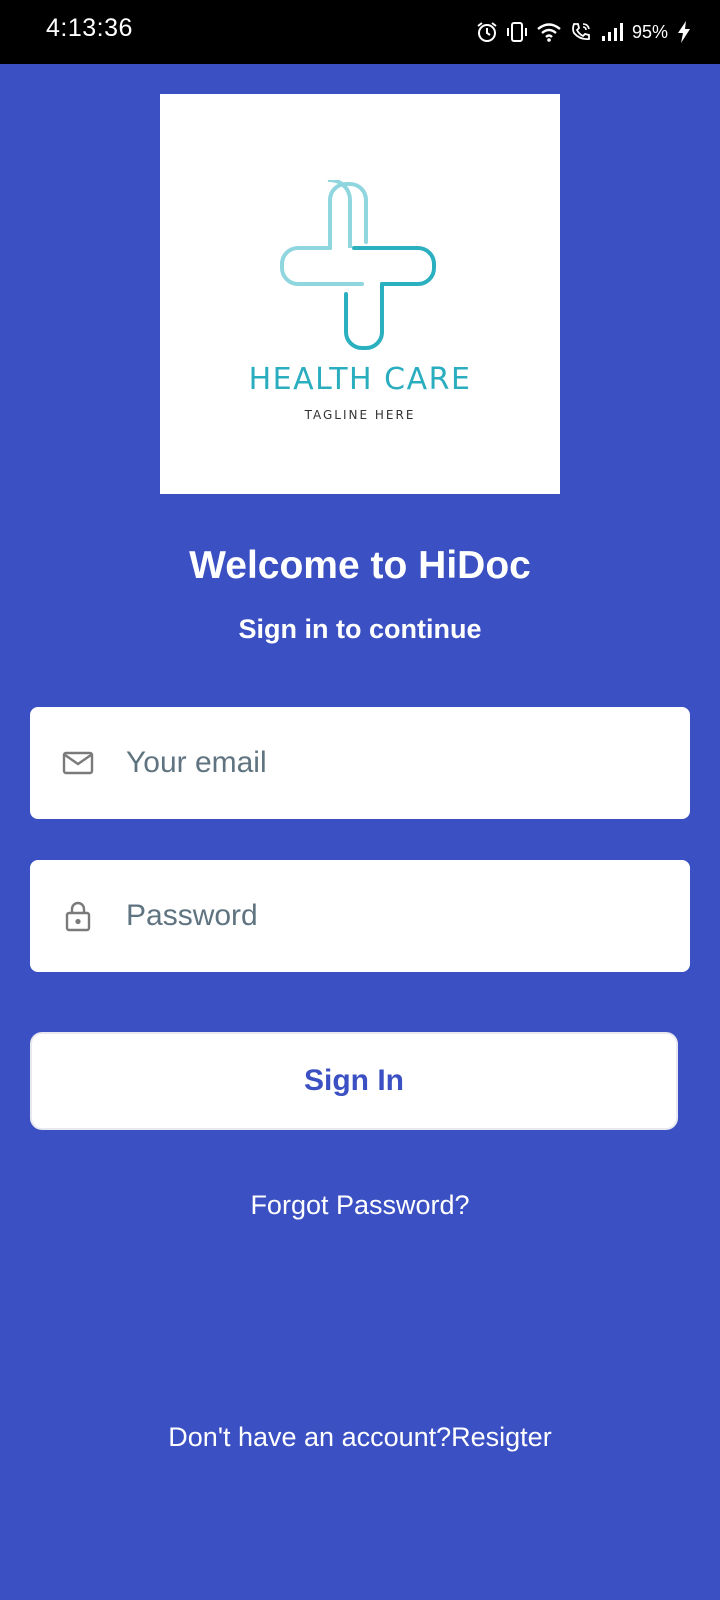 This screenshot has height=1600, width=720. What do you see at coordinates (78, 916) in the screenshot?
I see `lock-icon` at bounding box center [78, 916].